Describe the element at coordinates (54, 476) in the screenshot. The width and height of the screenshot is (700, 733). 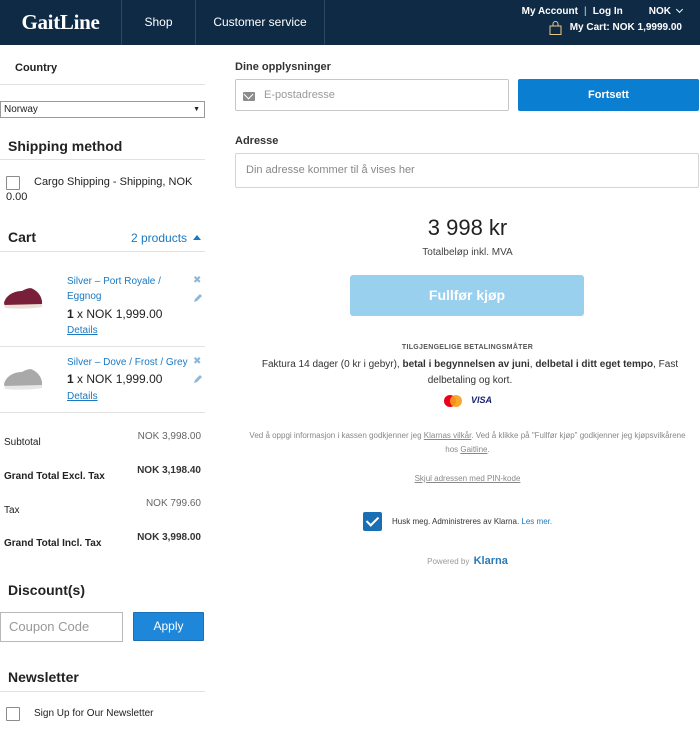
I see `grand-total-excl-label: Grand Total Excl. Tax` at that location.